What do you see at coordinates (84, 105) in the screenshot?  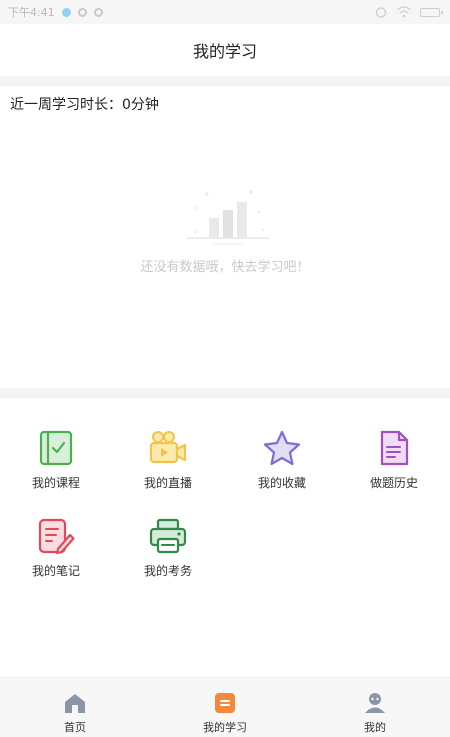 I see `weekly-study-duration: 近一周学习时长：0分钟` at bounding box center [84, 105].